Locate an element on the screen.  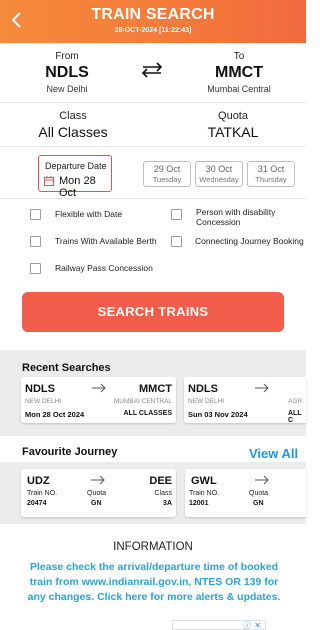
class-selector: Class All Classes is located at coordinates (73, 125).